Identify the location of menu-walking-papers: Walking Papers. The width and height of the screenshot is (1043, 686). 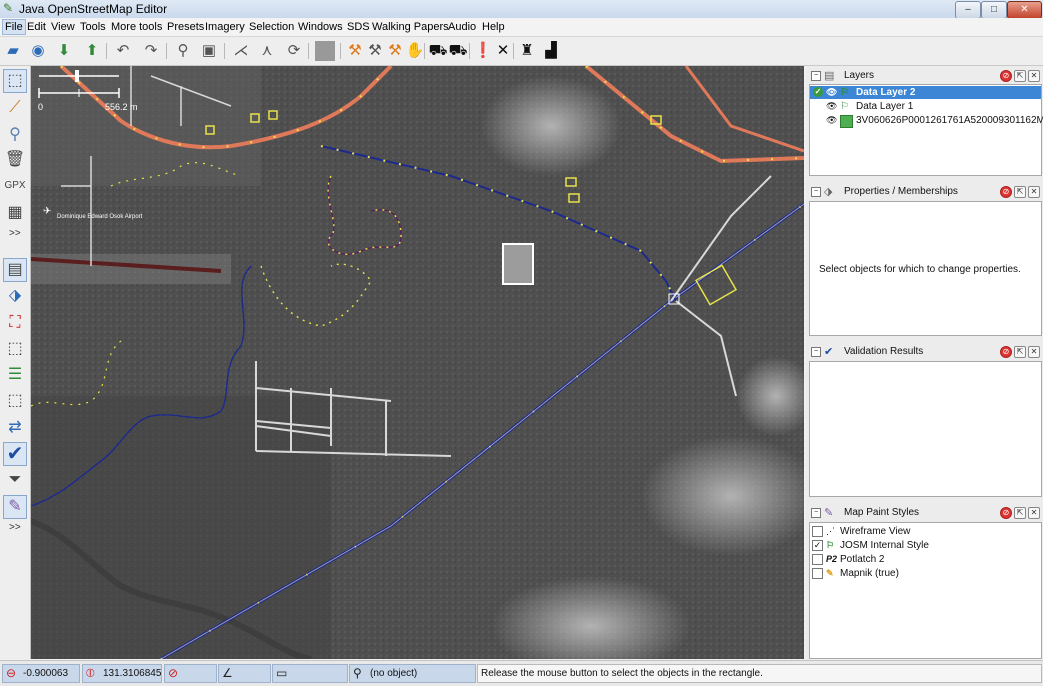
(410, 27).